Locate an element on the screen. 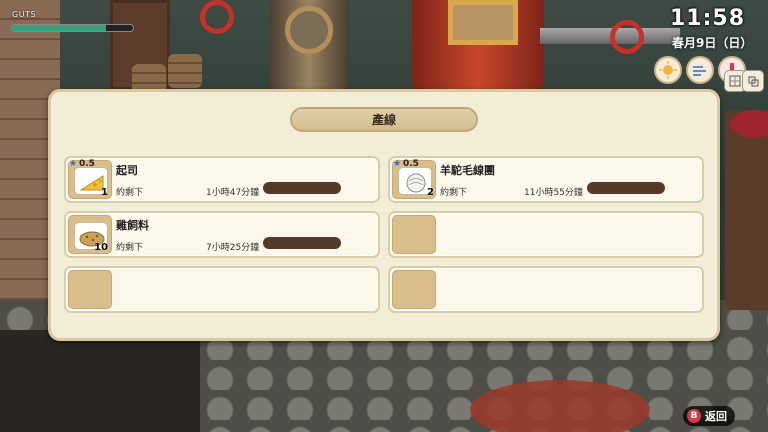 This screenshot has height=432, width=768. barrel is located at coordinates (185, 71).